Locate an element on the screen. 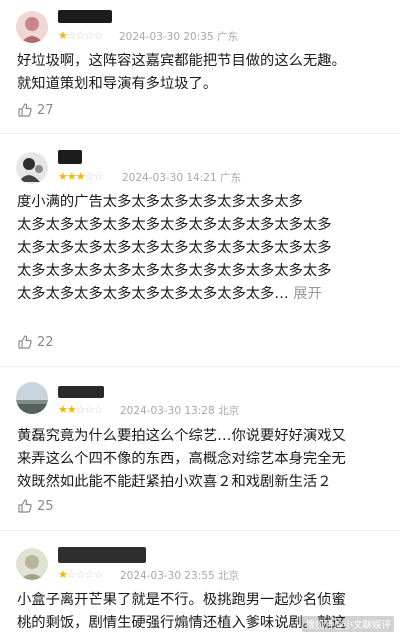  star-rating-value: ★★★☆☆ is located at coordinates (81, 176).